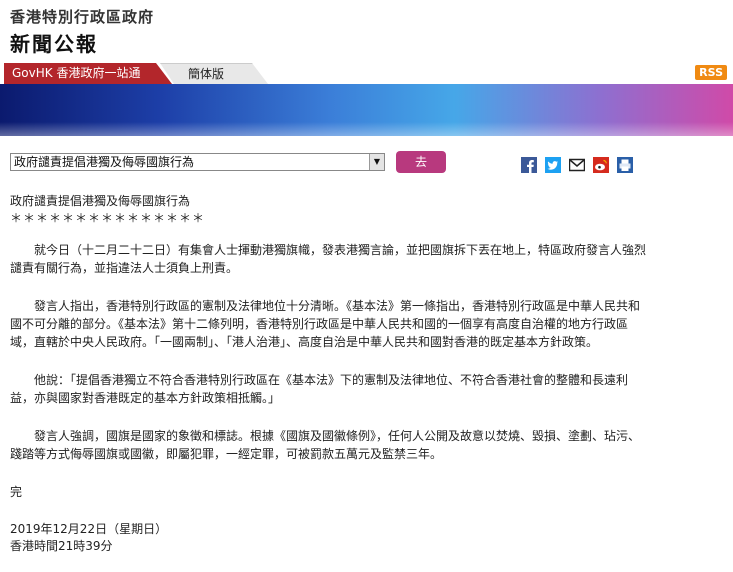 Image resolution: width=733 pixels, height=572 pixels. What do you see at coordinates (601, 165) in the screenshot?
I see `weibo-icon` at bounding box center [601, 165].